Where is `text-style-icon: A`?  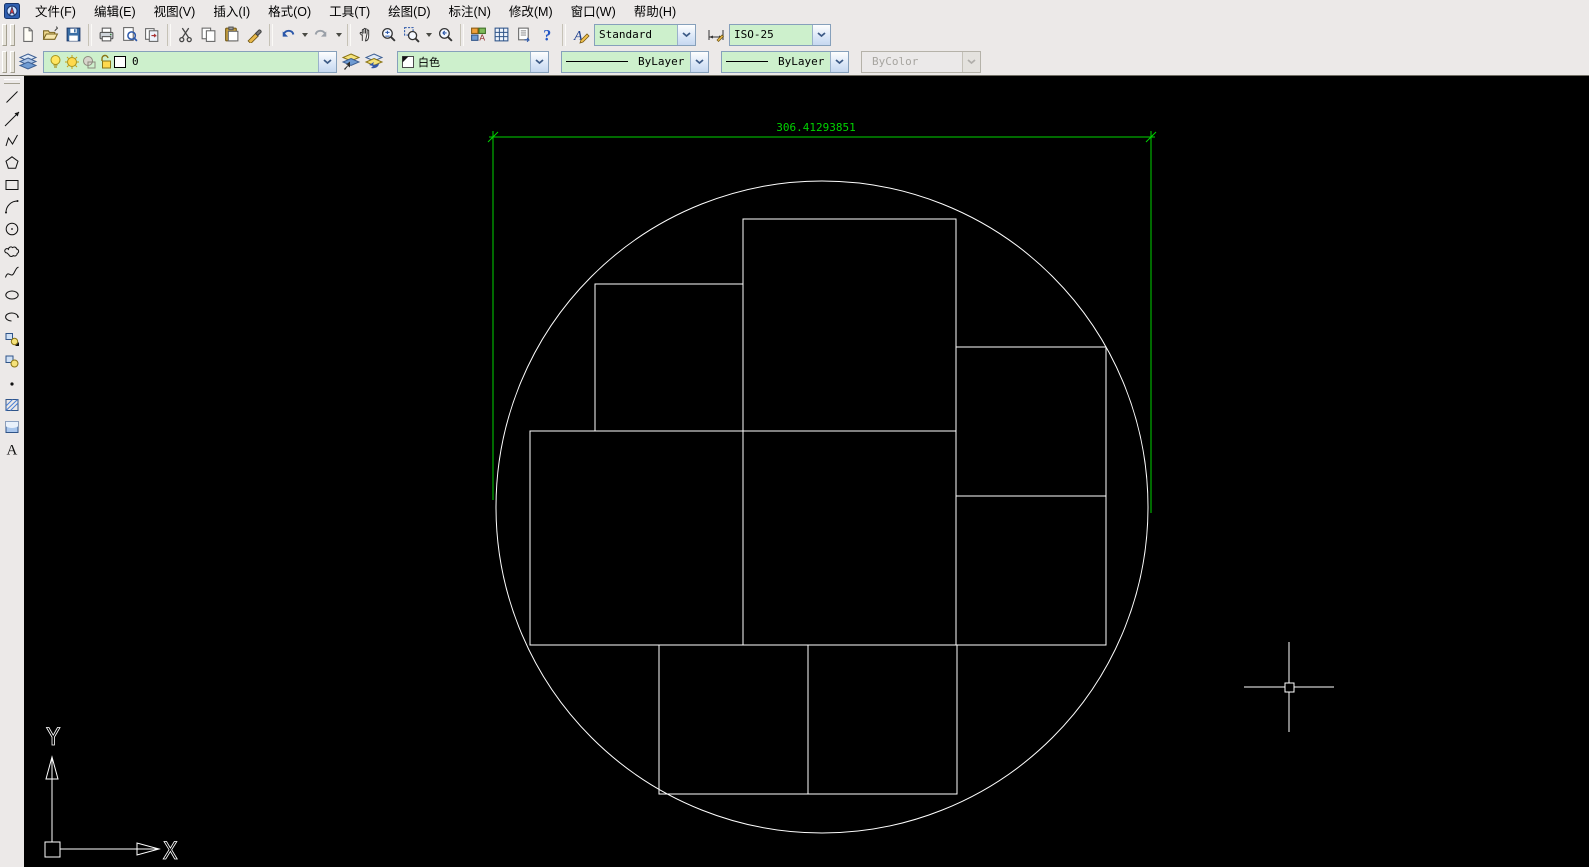 text-style-icon: A is located at coordinates (580, 34).